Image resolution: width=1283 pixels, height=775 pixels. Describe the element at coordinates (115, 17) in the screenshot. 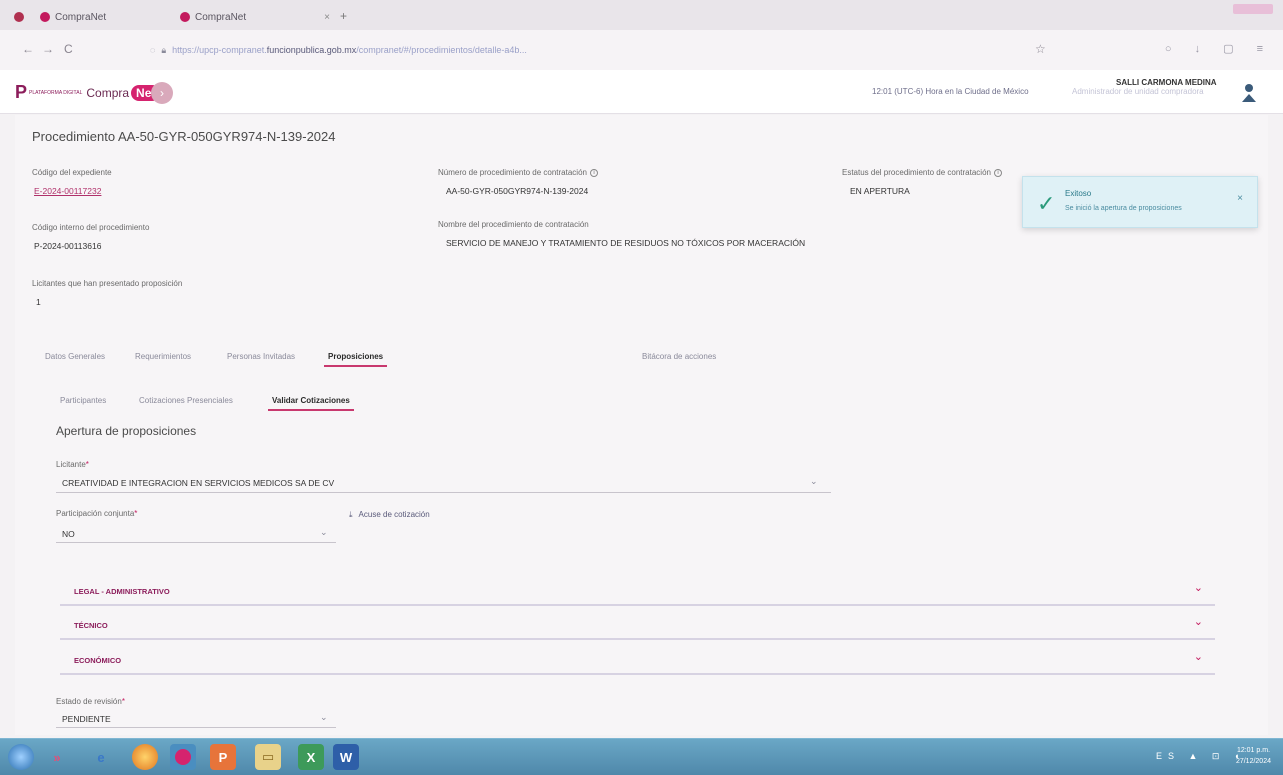

I see `browser-tab-1: CompraNet ×` at that location.